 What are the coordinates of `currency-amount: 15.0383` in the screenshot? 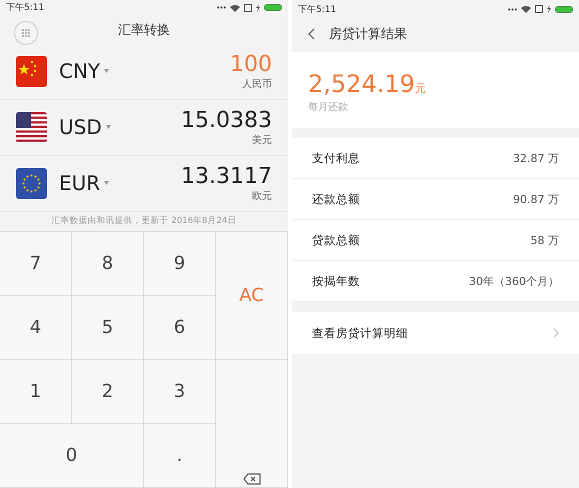 It's located at (226, 120).